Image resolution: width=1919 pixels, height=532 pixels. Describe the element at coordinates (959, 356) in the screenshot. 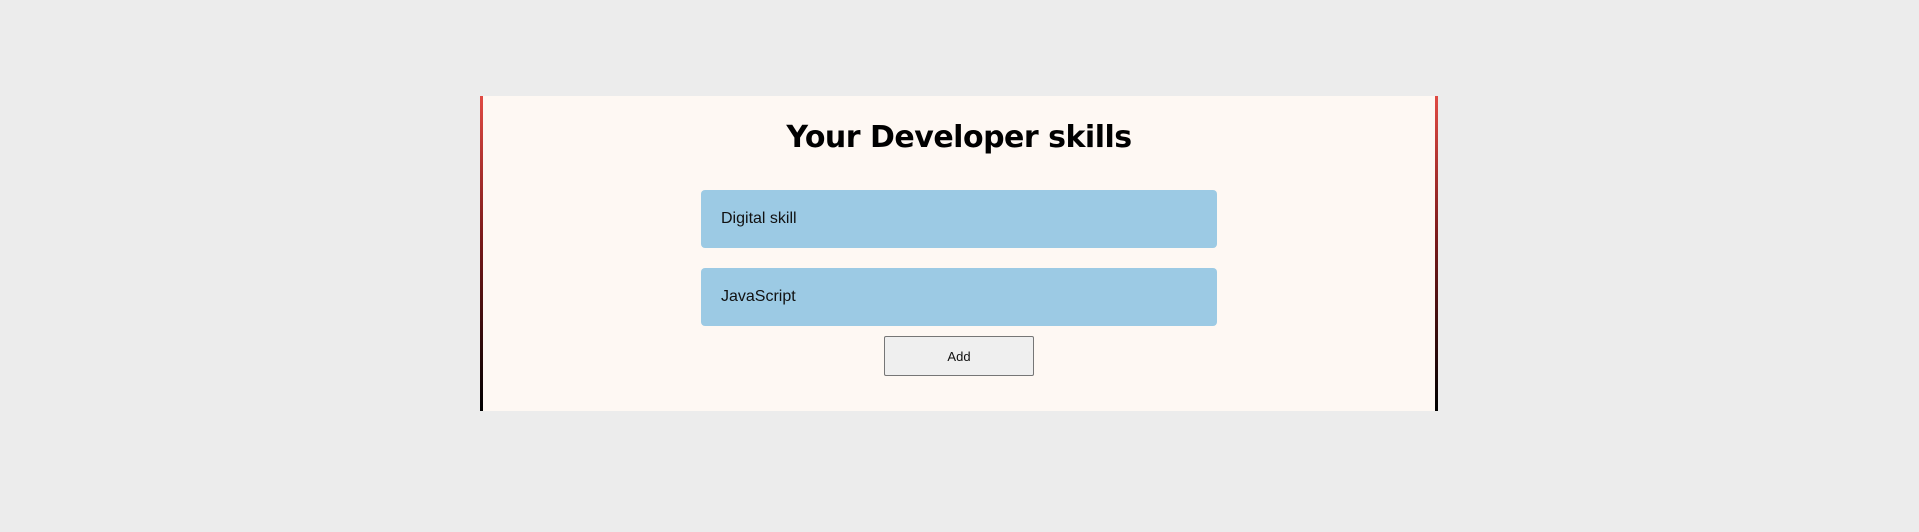

I see `add-skill-button: Add` at that location.